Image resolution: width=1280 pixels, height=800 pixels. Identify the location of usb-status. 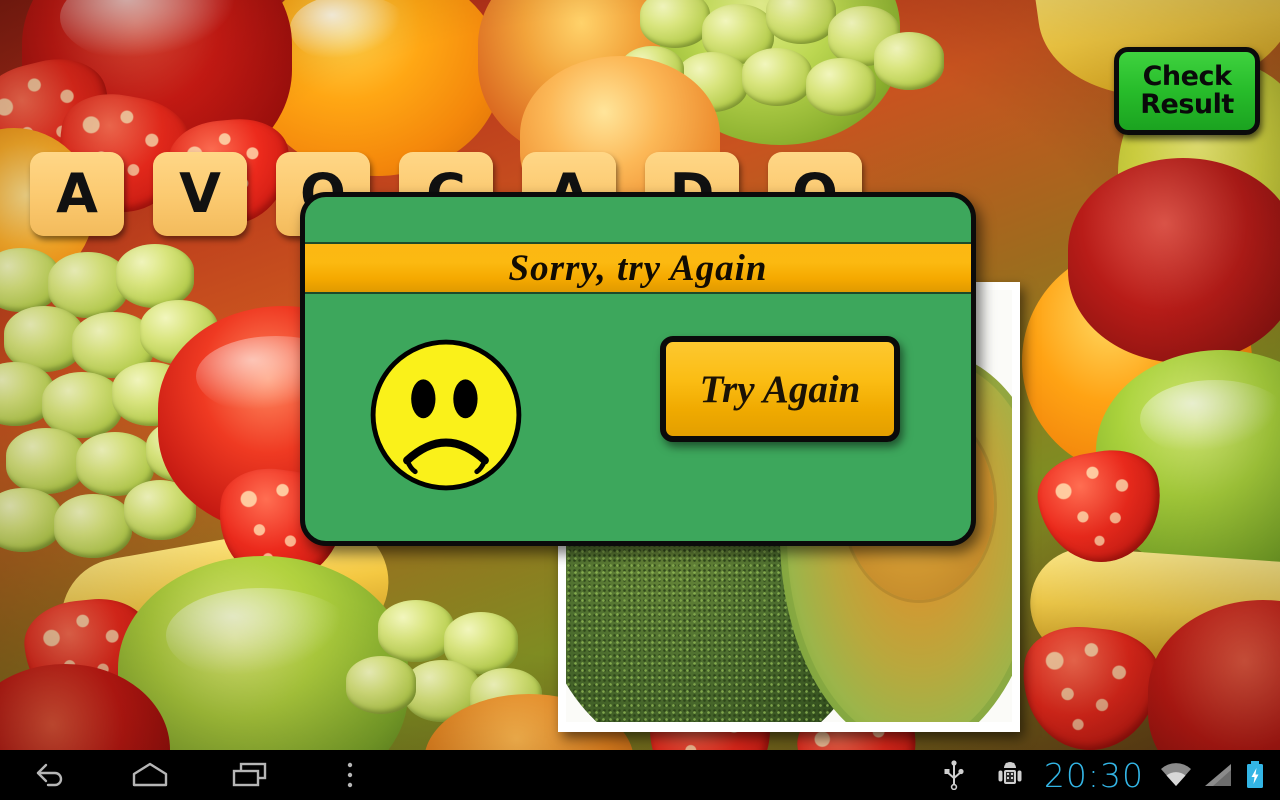
(954, 775).